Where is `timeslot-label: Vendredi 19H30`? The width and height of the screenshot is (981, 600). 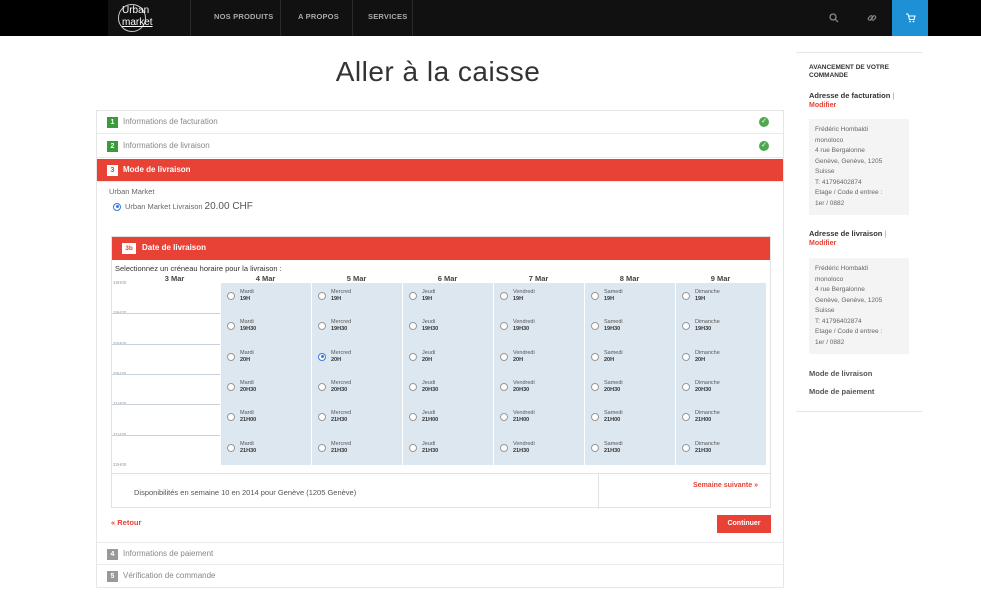 timeslot-label: Vendredi 19H30 is located at coordinates (524, 326).